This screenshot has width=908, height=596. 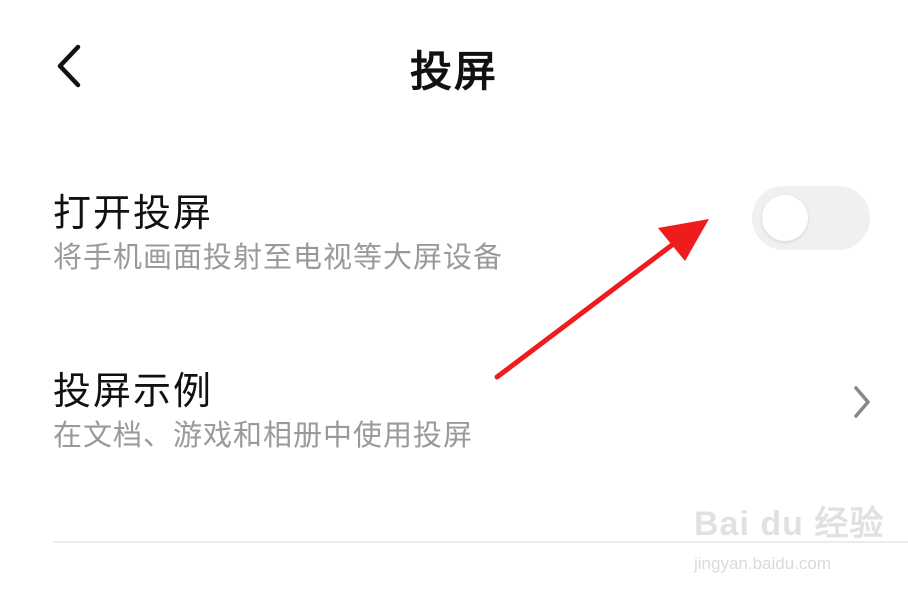 I want to click on setting-title: 打开投屏, so click(x=133, y=213).